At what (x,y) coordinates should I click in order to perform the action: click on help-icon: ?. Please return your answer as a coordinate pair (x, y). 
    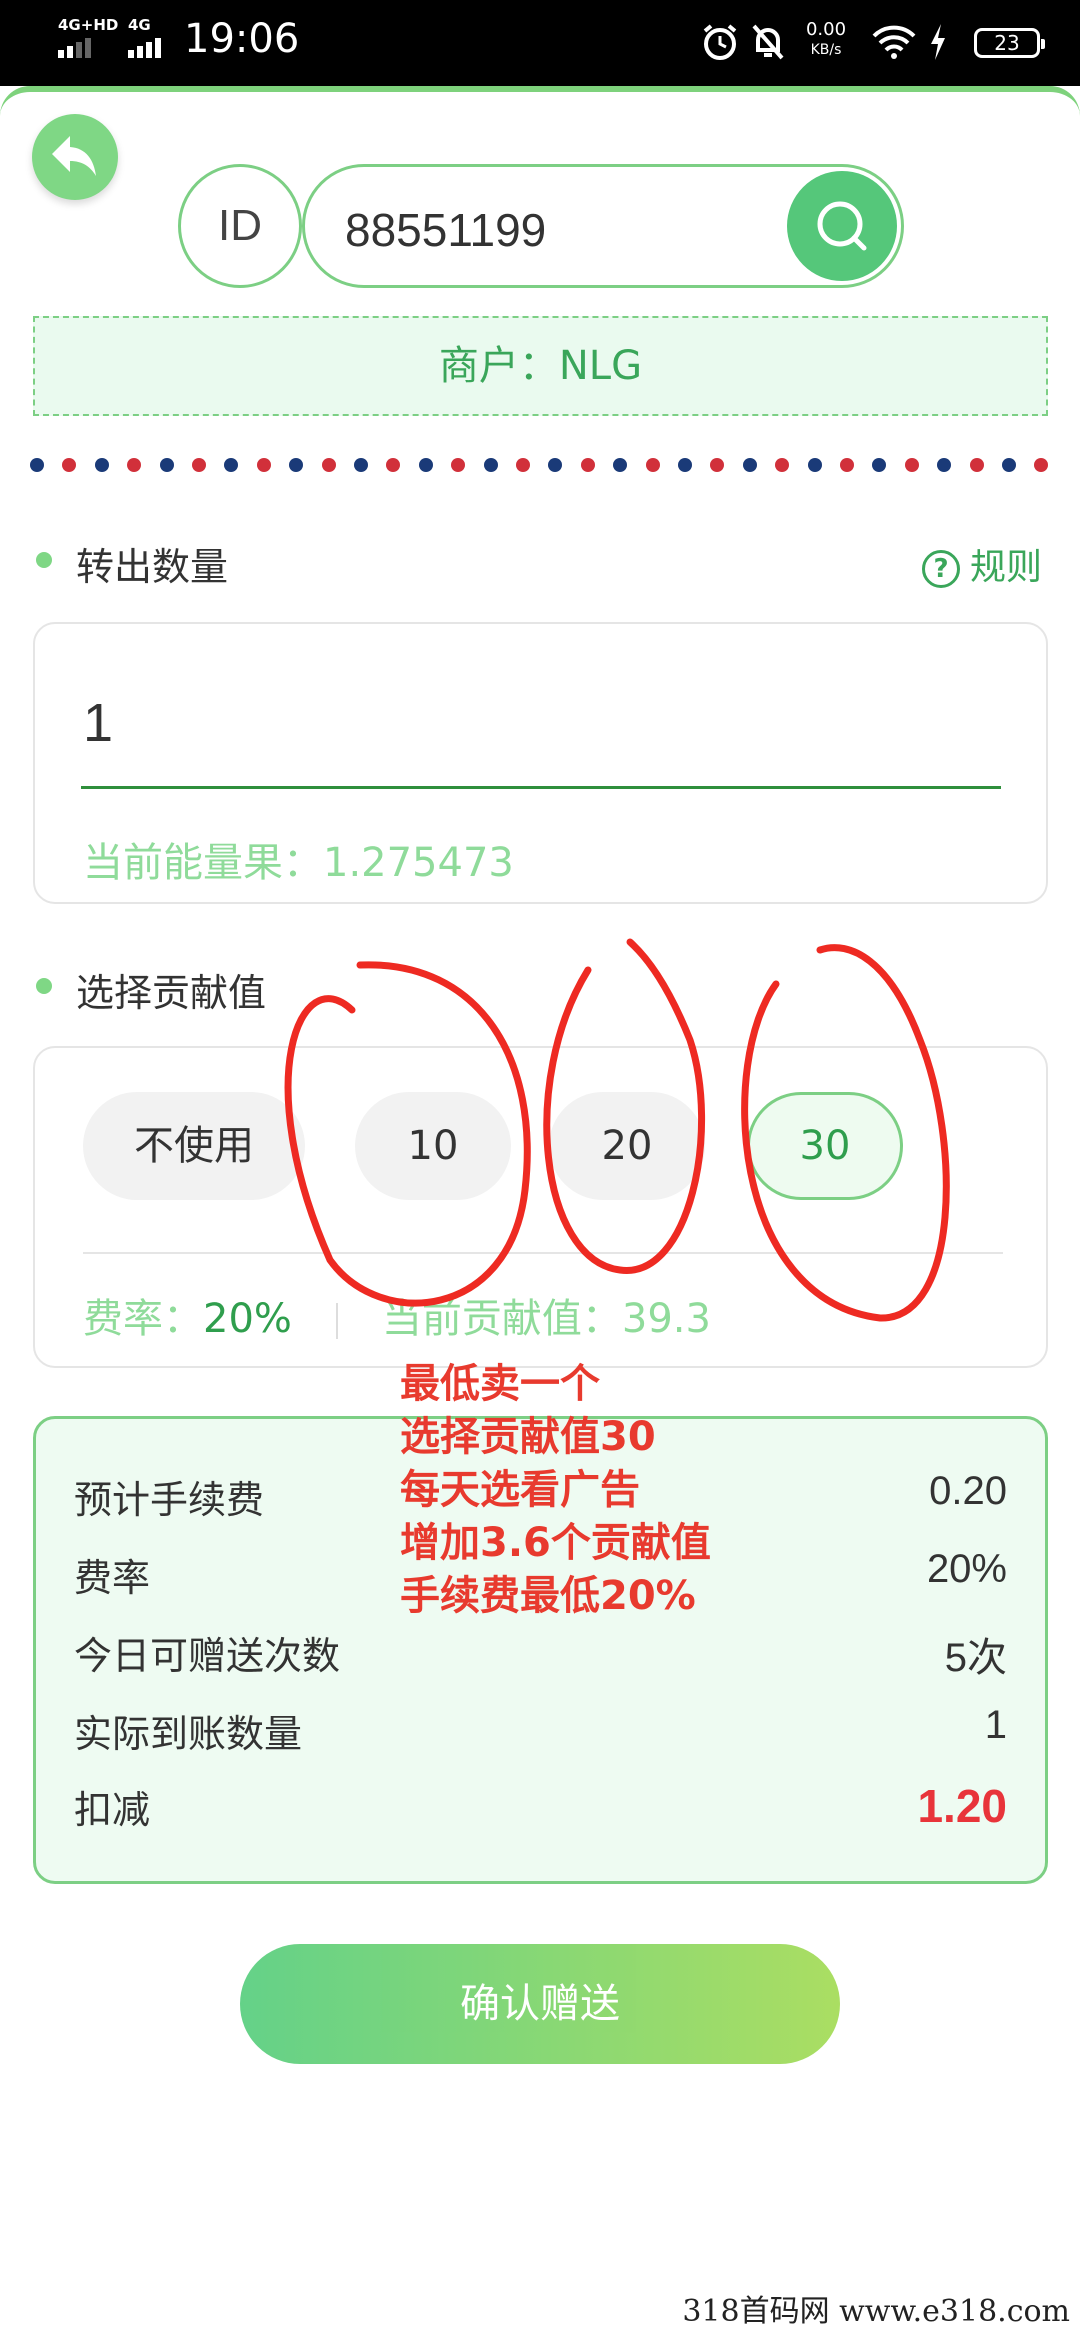
    Looking at the image, I should click on (940, 569).